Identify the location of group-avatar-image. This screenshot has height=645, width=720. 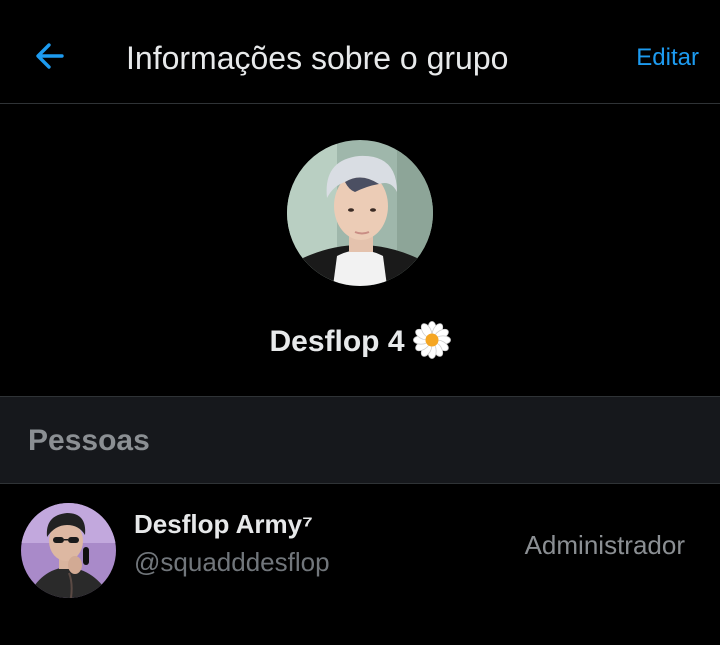
(360, 213).